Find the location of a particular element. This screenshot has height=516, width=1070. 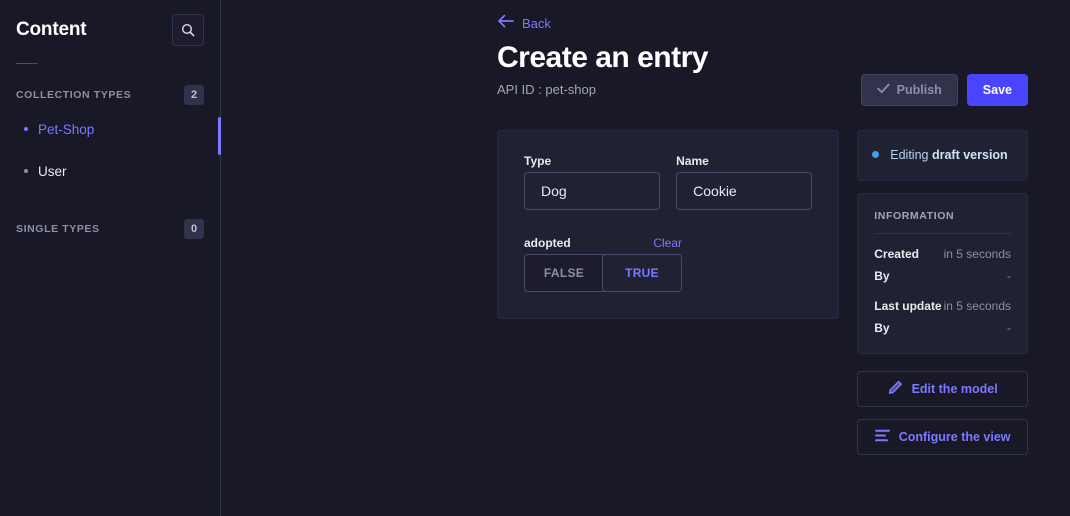

header-actions: Publish Save is located at coordinates (944, 74).